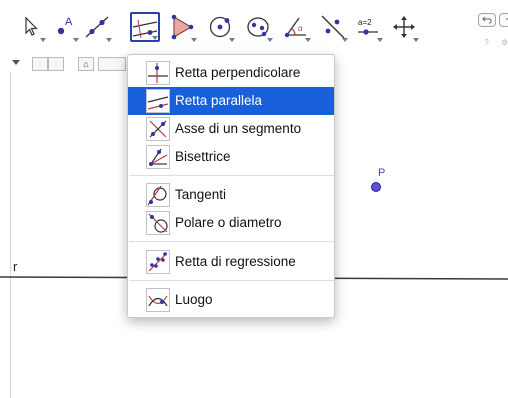 The height and width of the screenshot is (398, 508). I want to click on menu-item-label: Tangenti, so click(201, 194).